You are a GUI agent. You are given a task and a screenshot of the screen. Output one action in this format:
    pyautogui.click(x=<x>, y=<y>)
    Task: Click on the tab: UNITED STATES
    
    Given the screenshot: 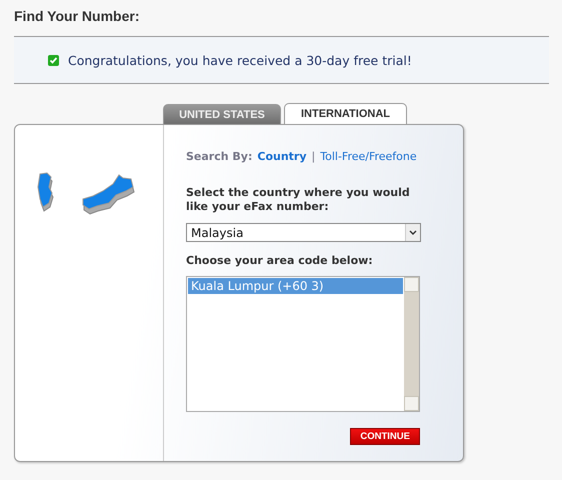 What is the action you would take?
    pyautogui.click(x=222, y=114)
    